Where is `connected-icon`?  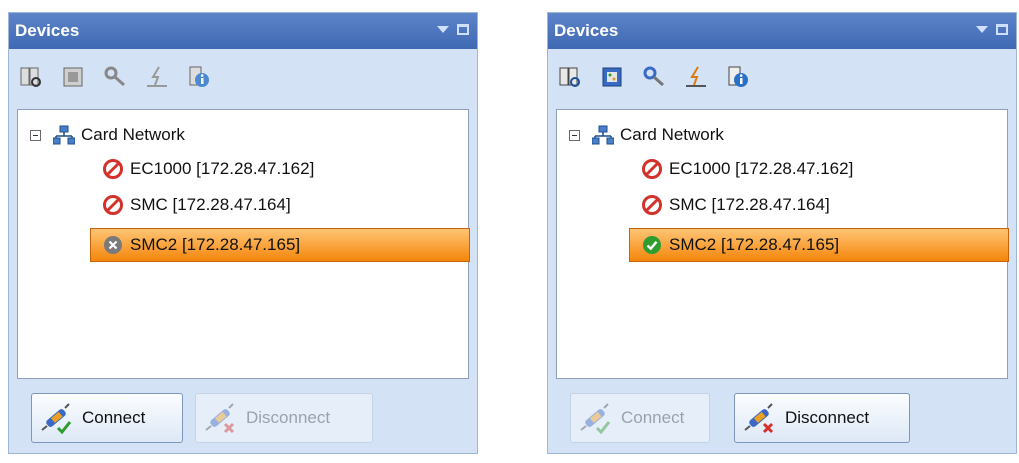
connected-icon is located at coordinates (652, 245).